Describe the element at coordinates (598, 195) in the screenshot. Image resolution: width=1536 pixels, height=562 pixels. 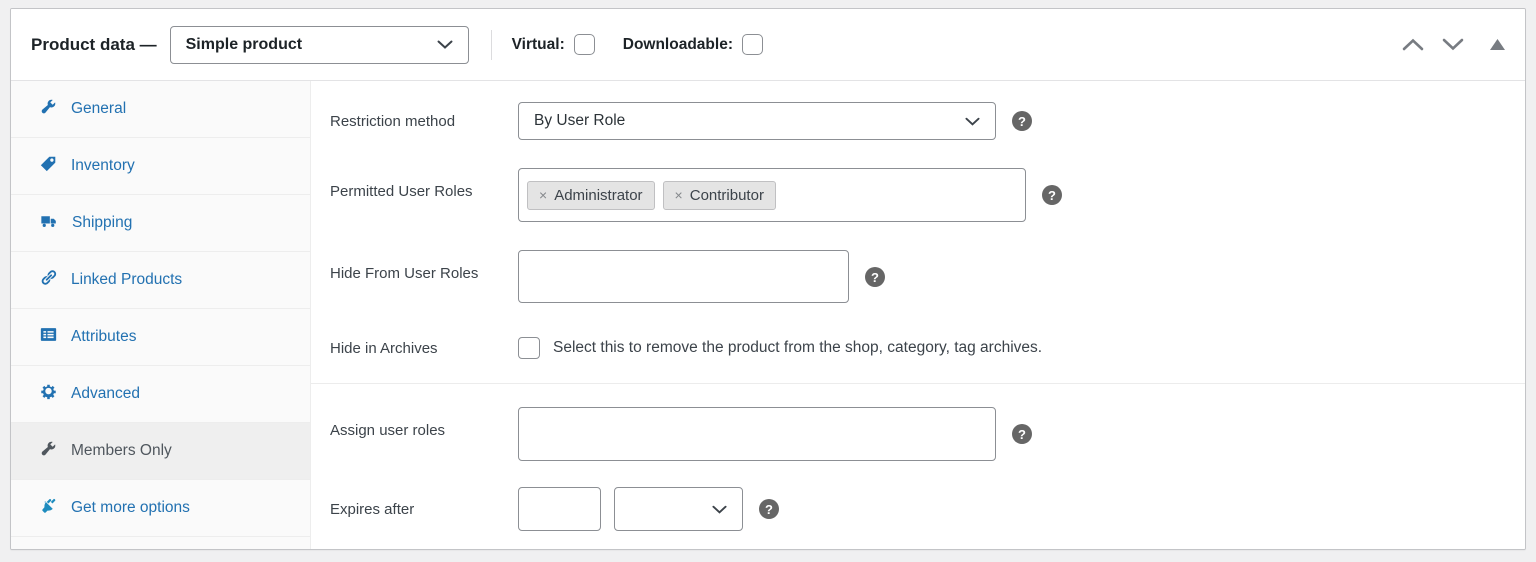
I see `role-tag-label: Administrator` at that location.